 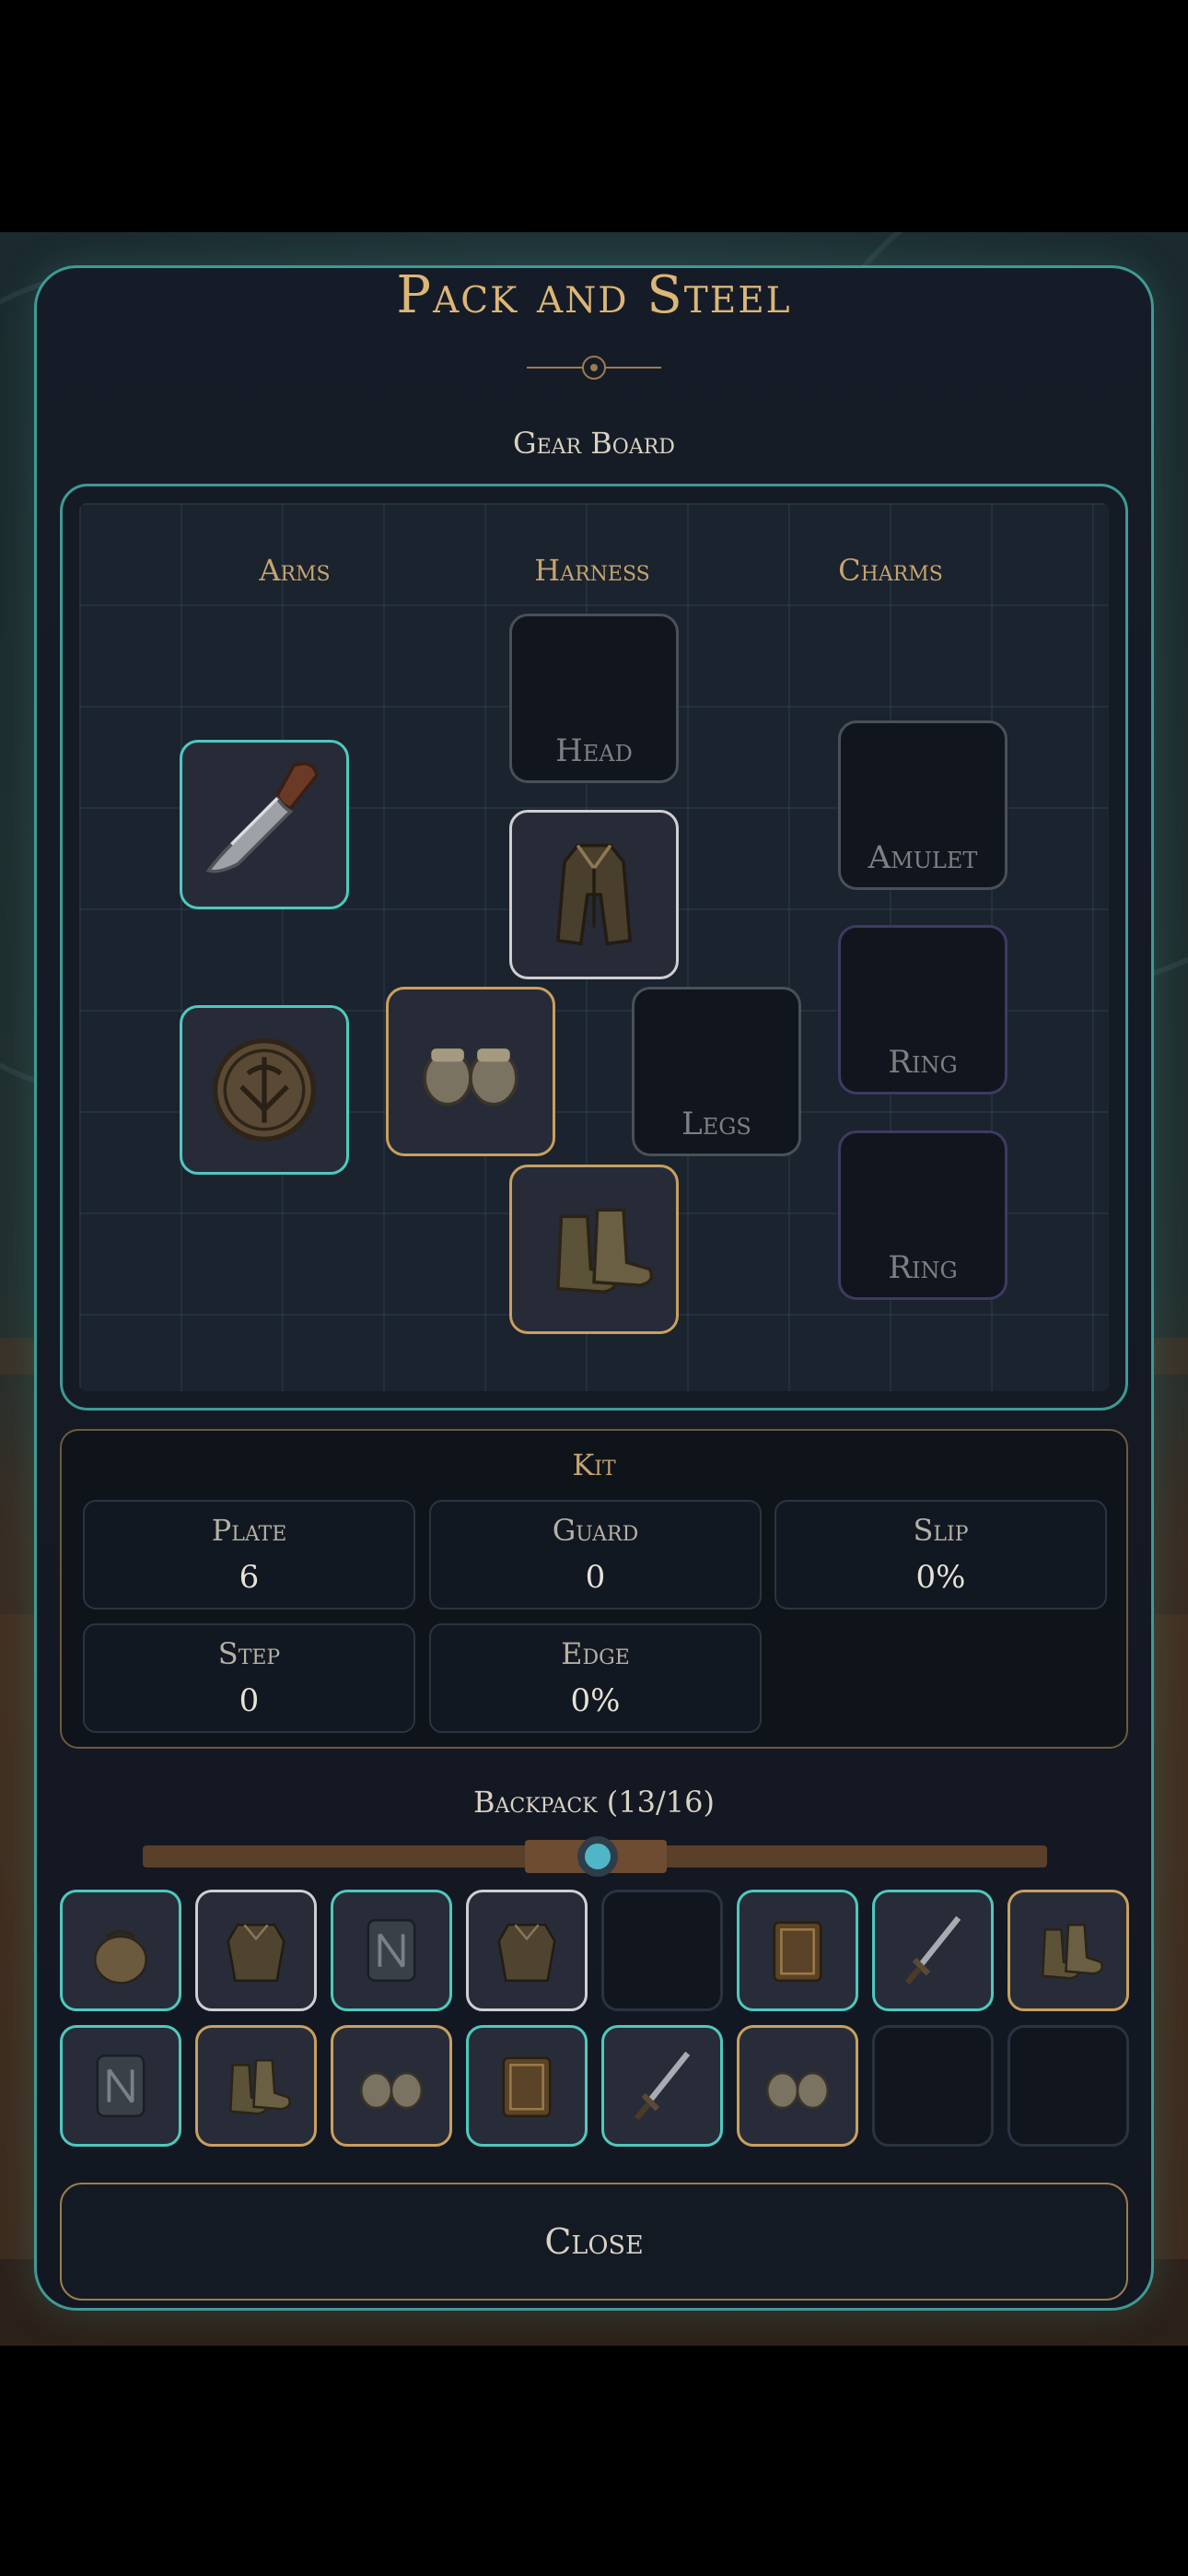 What do you see at coordinates (923, 1267) in the screenshot?
I see `slot-ring-2-label: Ring` at bounding box center [923, 1267].